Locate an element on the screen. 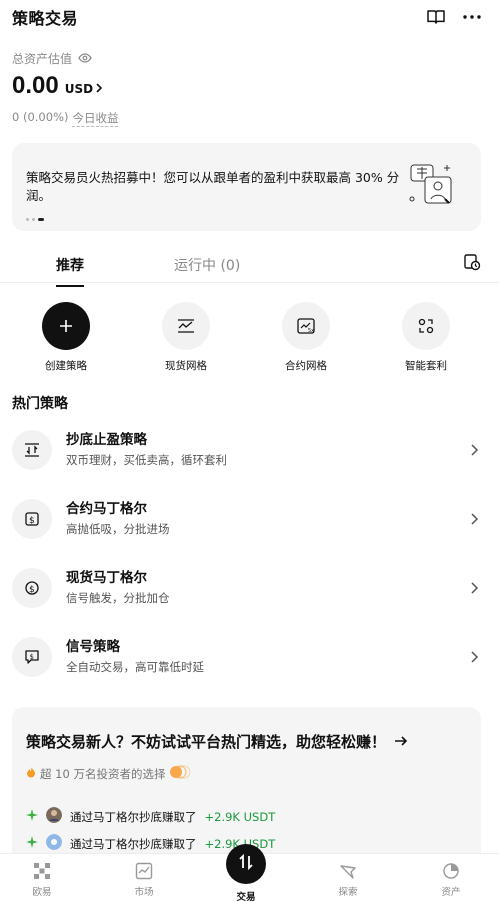 This screenshot has width=499, height=901. recruit-banner: 策略交易员火热招募中！您可以从跟单者的盈利中获取最高 30% 分润。 is located at coordinates (246, 187).